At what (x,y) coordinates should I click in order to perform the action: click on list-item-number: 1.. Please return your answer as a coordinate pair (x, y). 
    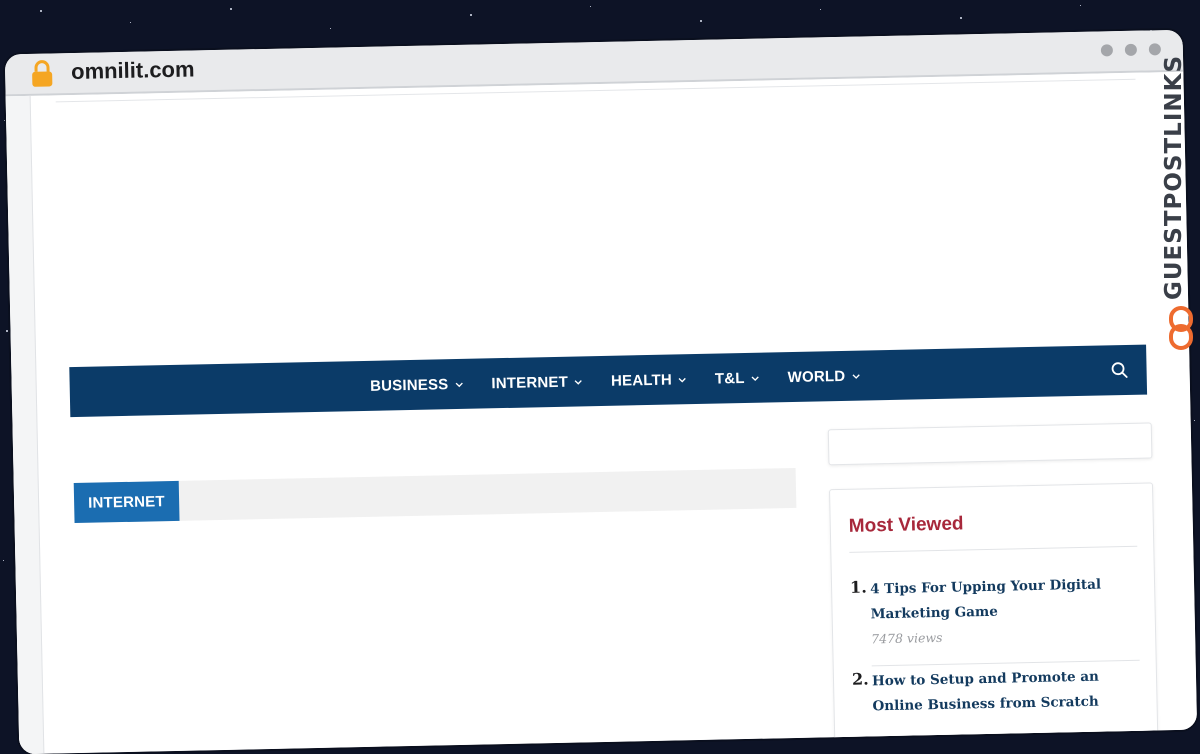
    Looking at the image, I should click on (858, 587).